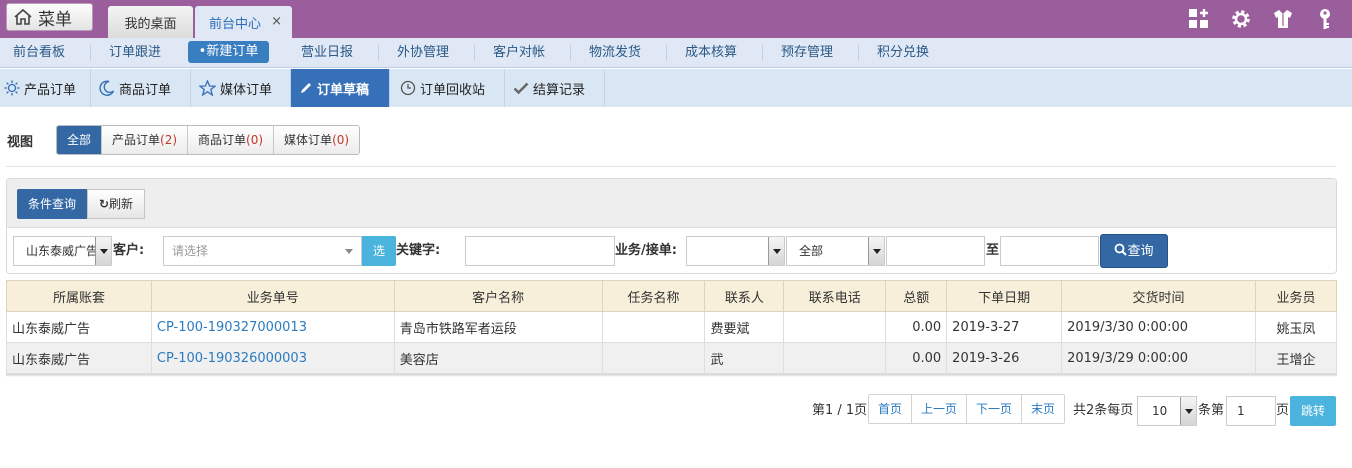 Image resolution: width=1352 pixels, height=468 pixels. What do you see at coordinates (135, 52) in the screenshot?
I see `nav-item-order-follow: 订单跟进` at bounding box center [135, 52].